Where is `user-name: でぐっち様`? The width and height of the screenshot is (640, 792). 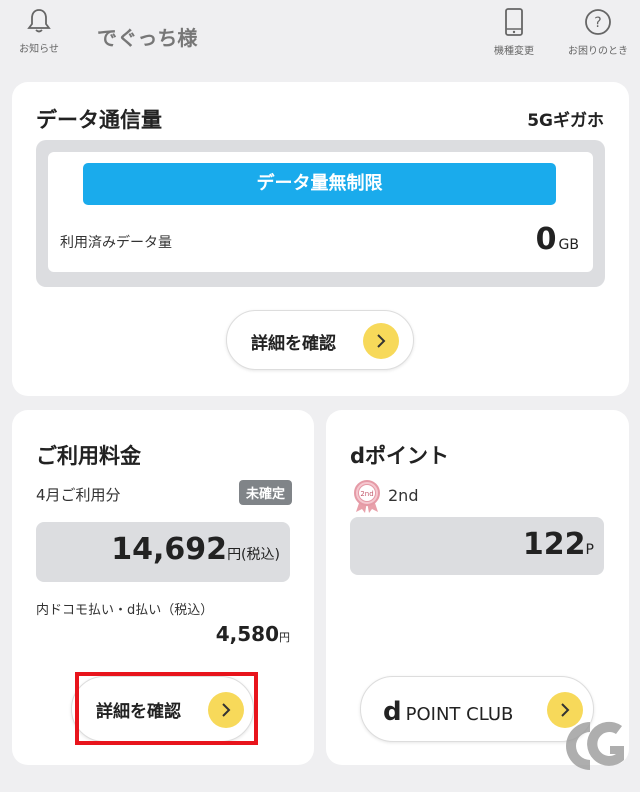
user-name: でぐっち様 is located at coordinates (147, 38).